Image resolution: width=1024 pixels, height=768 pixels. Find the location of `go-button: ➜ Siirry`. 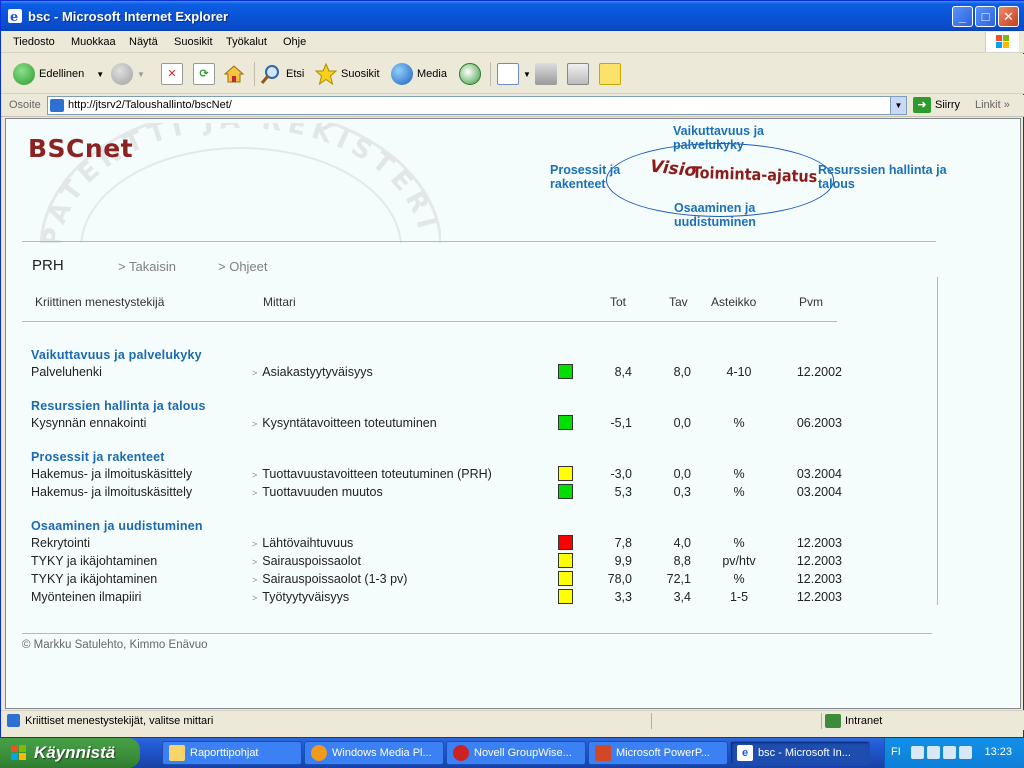

go-button: ➜ Siirry is located at coordinates (936, 105).